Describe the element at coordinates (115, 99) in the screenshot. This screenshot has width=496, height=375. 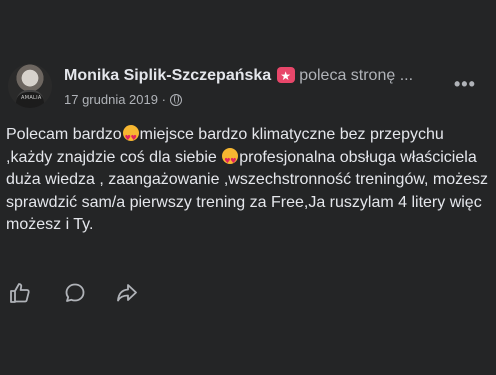
I see `post-date: 17 grudnia 2019 ·` at that location.